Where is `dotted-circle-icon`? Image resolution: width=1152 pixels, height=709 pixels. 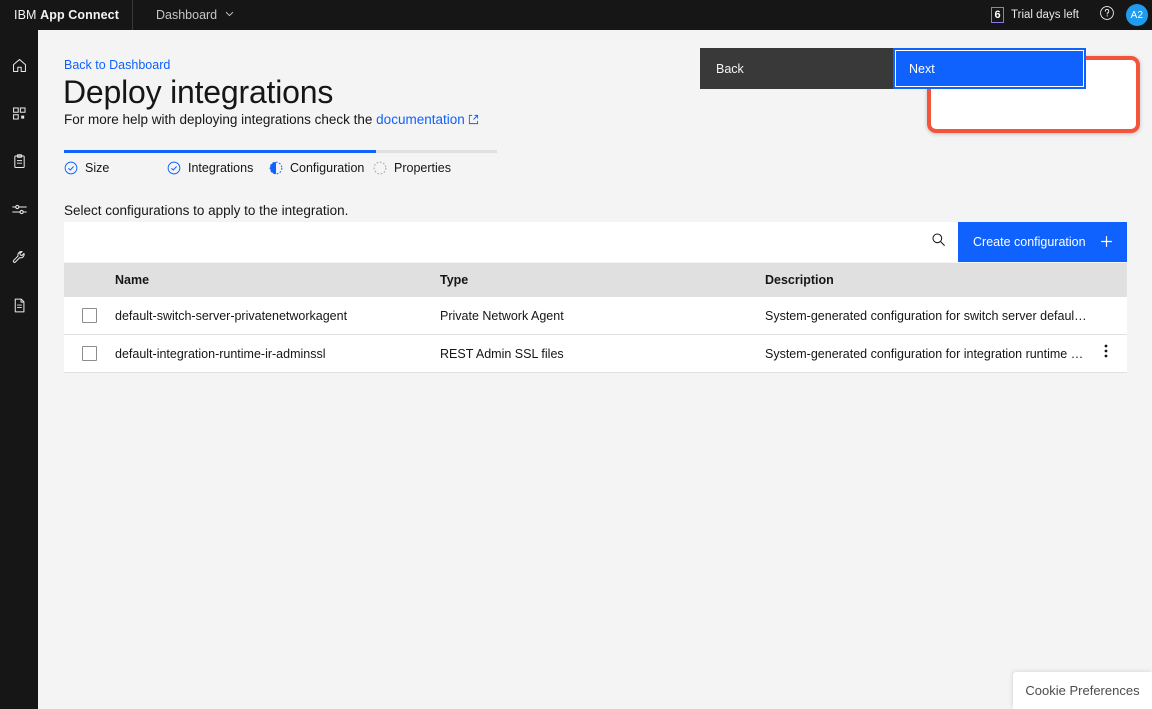 dotted-circle-icon is located at coordinates (380, 168).